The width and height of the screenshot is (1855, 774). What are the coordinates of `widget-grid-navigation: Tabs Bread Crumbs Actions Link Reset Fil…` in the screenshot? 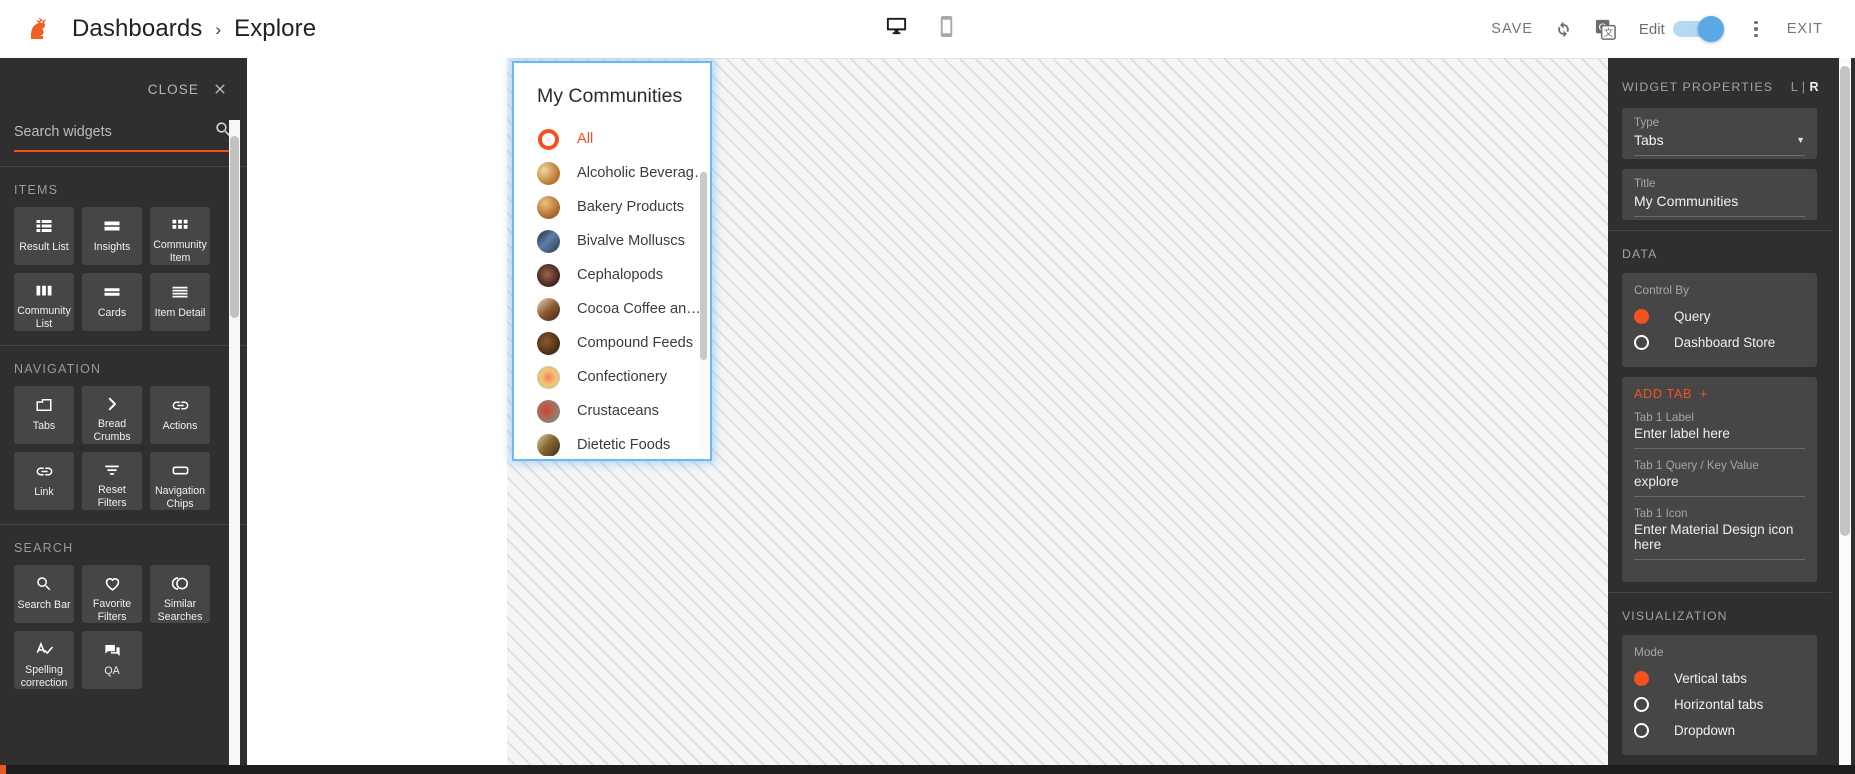 It's located at (123, 455).